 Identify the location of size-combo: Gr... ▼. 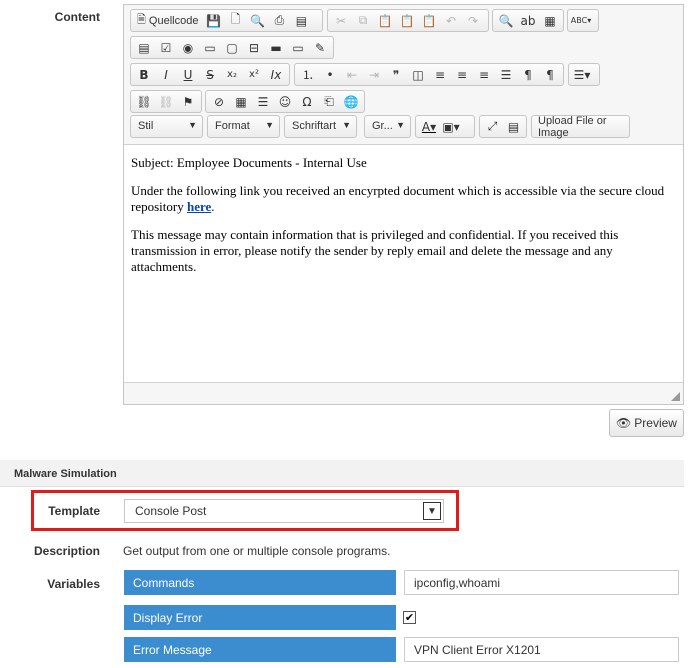
(387, 126).